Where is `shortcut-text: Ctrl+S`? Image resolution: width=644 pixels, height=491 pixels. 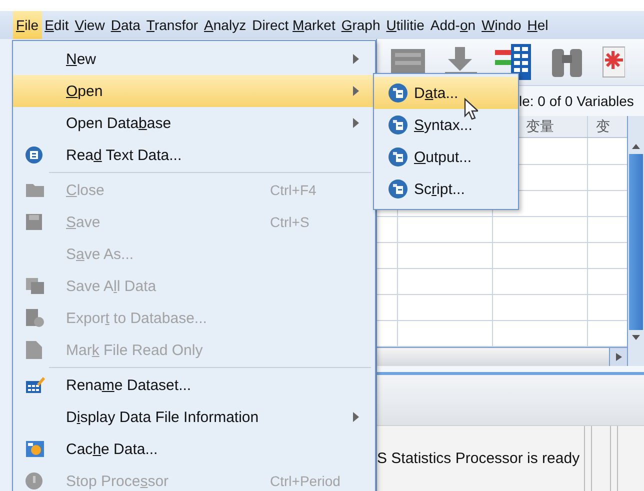 shortcut-text: Ctrl+S is located at coordinates (290, 222).